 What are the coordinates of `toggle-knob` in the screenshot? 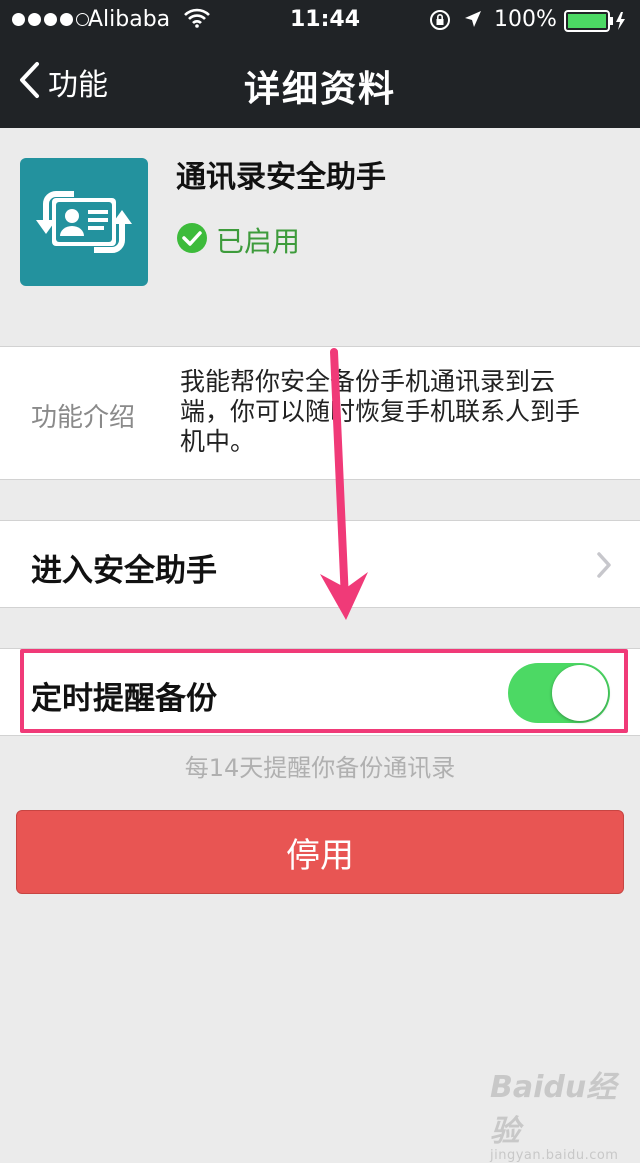 It's located at (580, 693).